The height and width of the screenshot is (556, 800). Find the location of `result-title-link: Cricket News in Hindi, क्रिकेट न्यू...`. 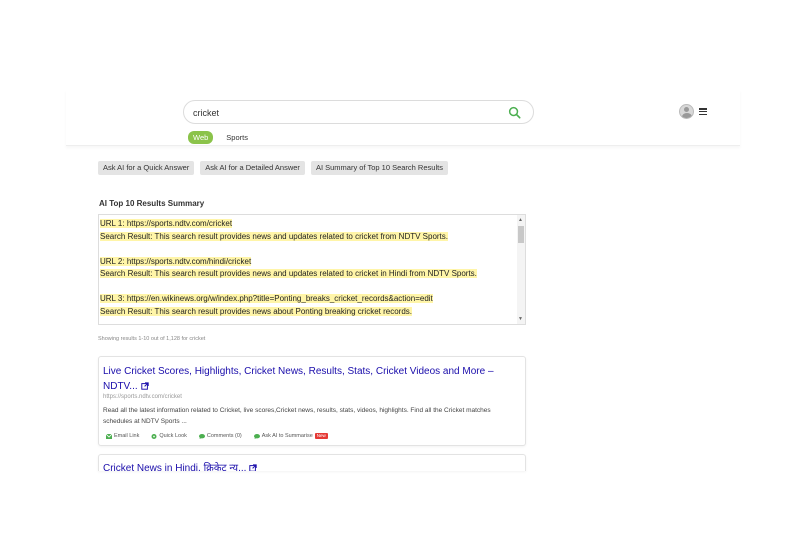

result-title-link: Cricket News in Hindi, क्रिकेट न्यू... is located at coordinates (303, 466).